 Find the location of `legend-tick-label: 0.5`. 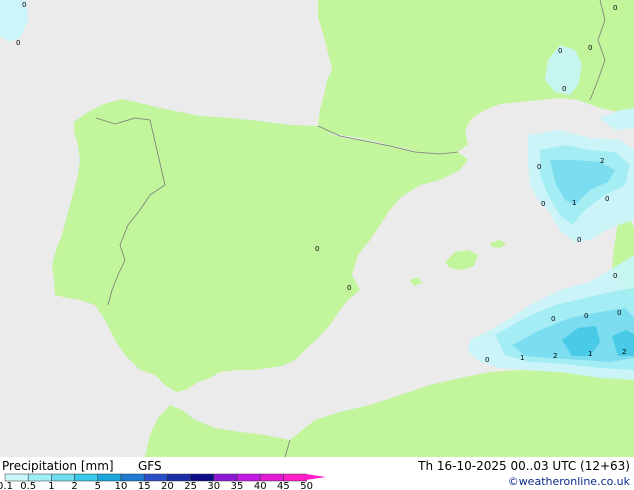

legend-tick-label: 0.5 is located at coordinates (28, 485).